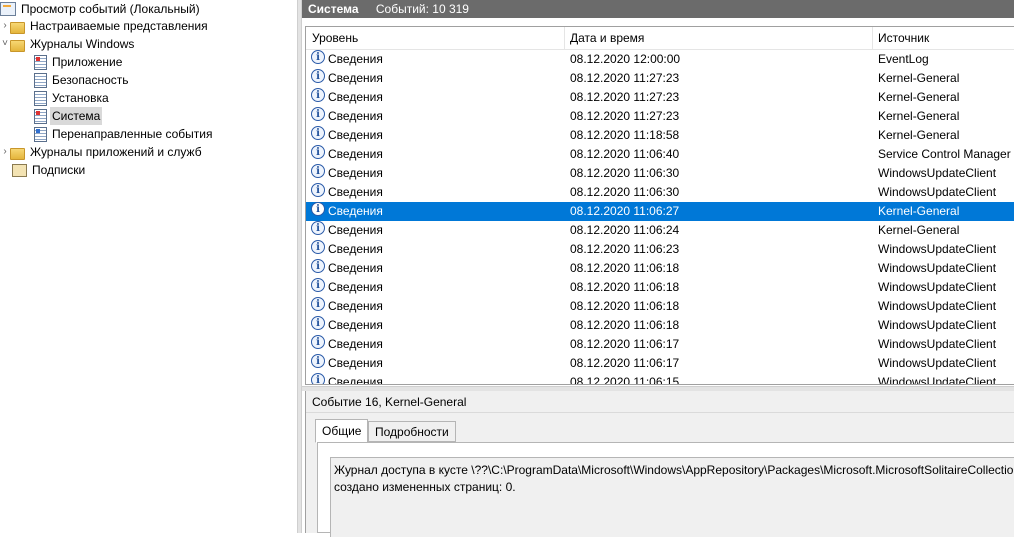 The width and height of the screenshot is (1014, 537). I want to click on tree-node-custom-views: › Настраиваемые представления, so click(105, 26).